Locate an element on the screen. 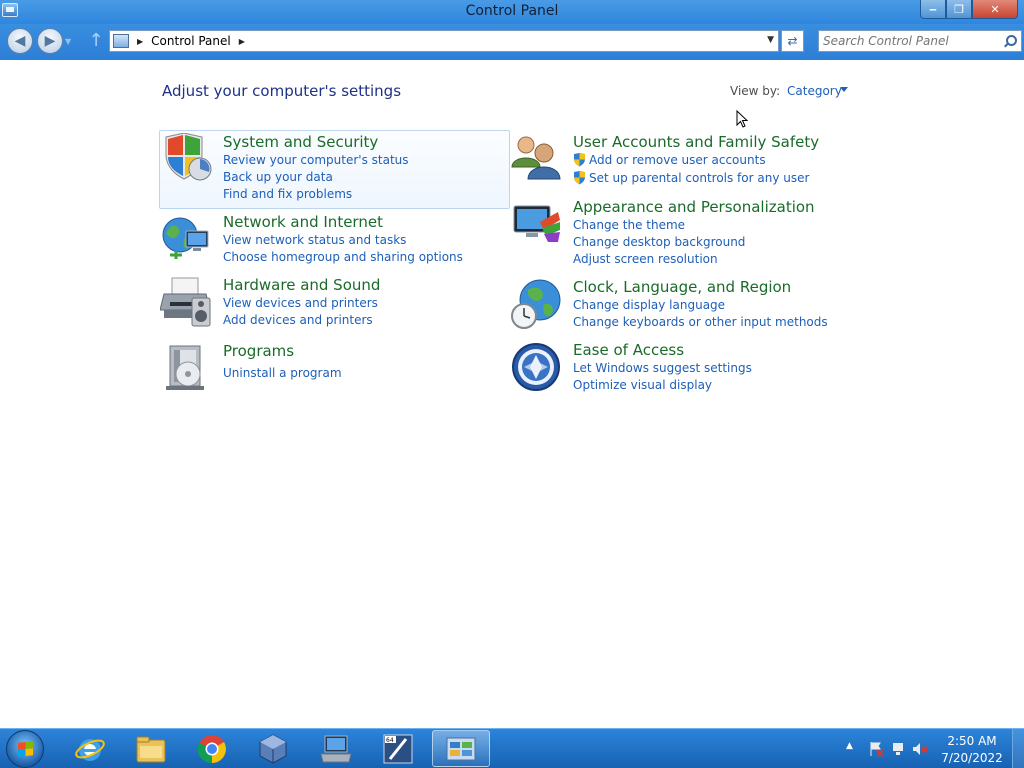 The height and width of the screenshot is (768, 1024). link-change-background: Change desktop background is located at coordinates (659, 242).